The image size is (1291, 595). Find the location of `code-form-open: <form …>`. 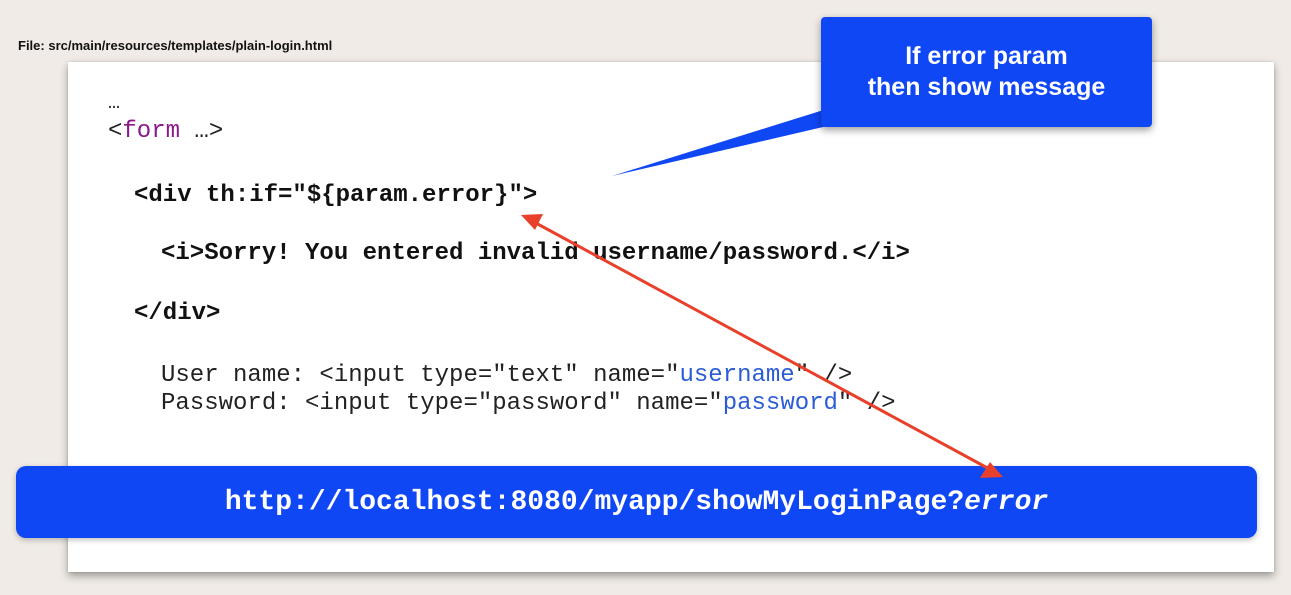

code-form-open: <form …> is located at coordinates (165, 131).